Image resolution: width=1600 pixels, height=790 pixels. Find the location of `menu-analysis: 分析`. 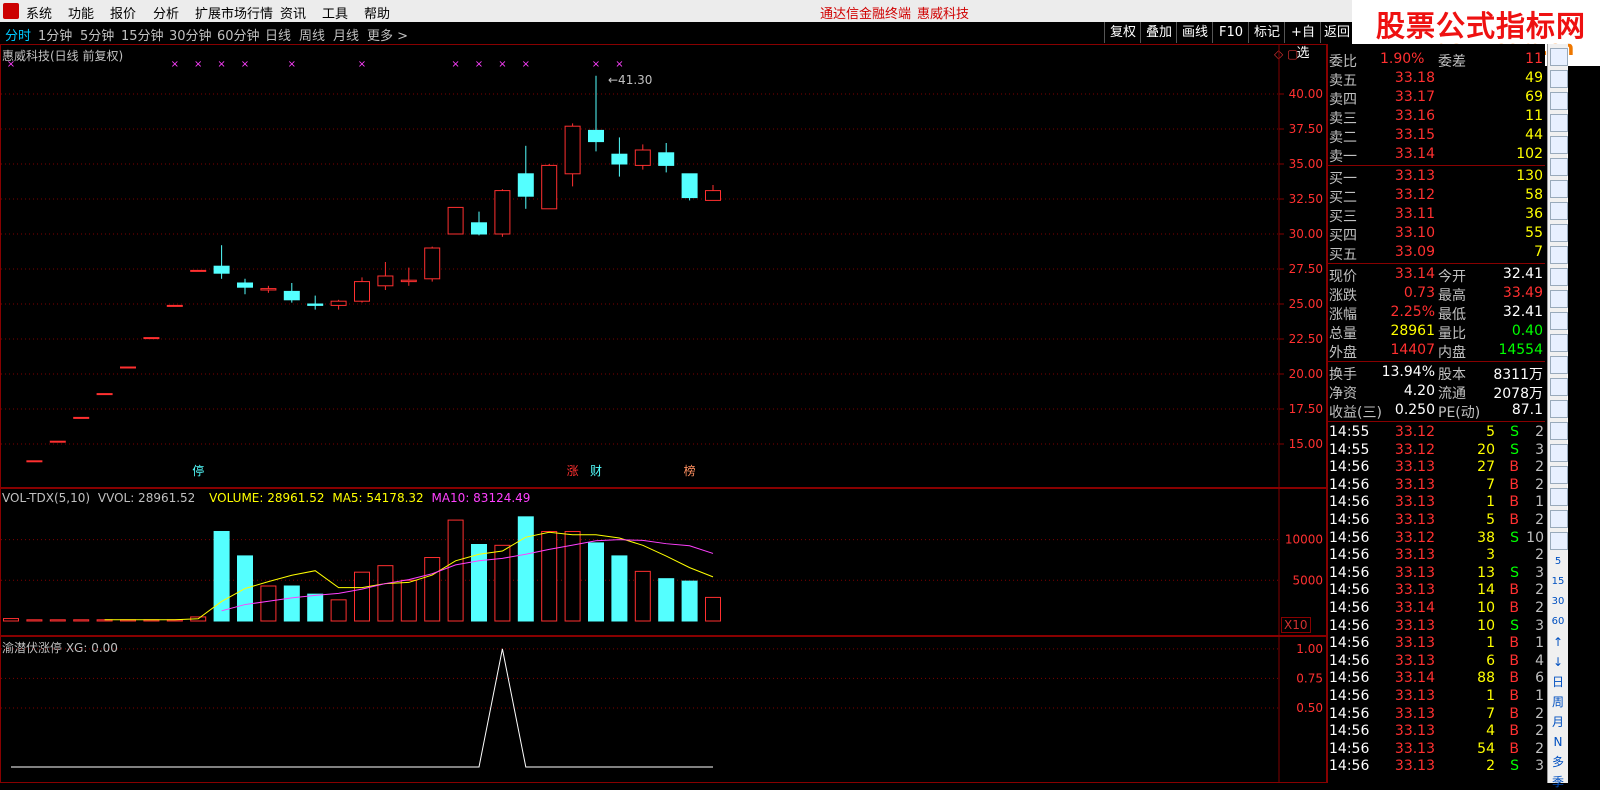

menu-analysis: 分析 is located at coordinates (166, 12).